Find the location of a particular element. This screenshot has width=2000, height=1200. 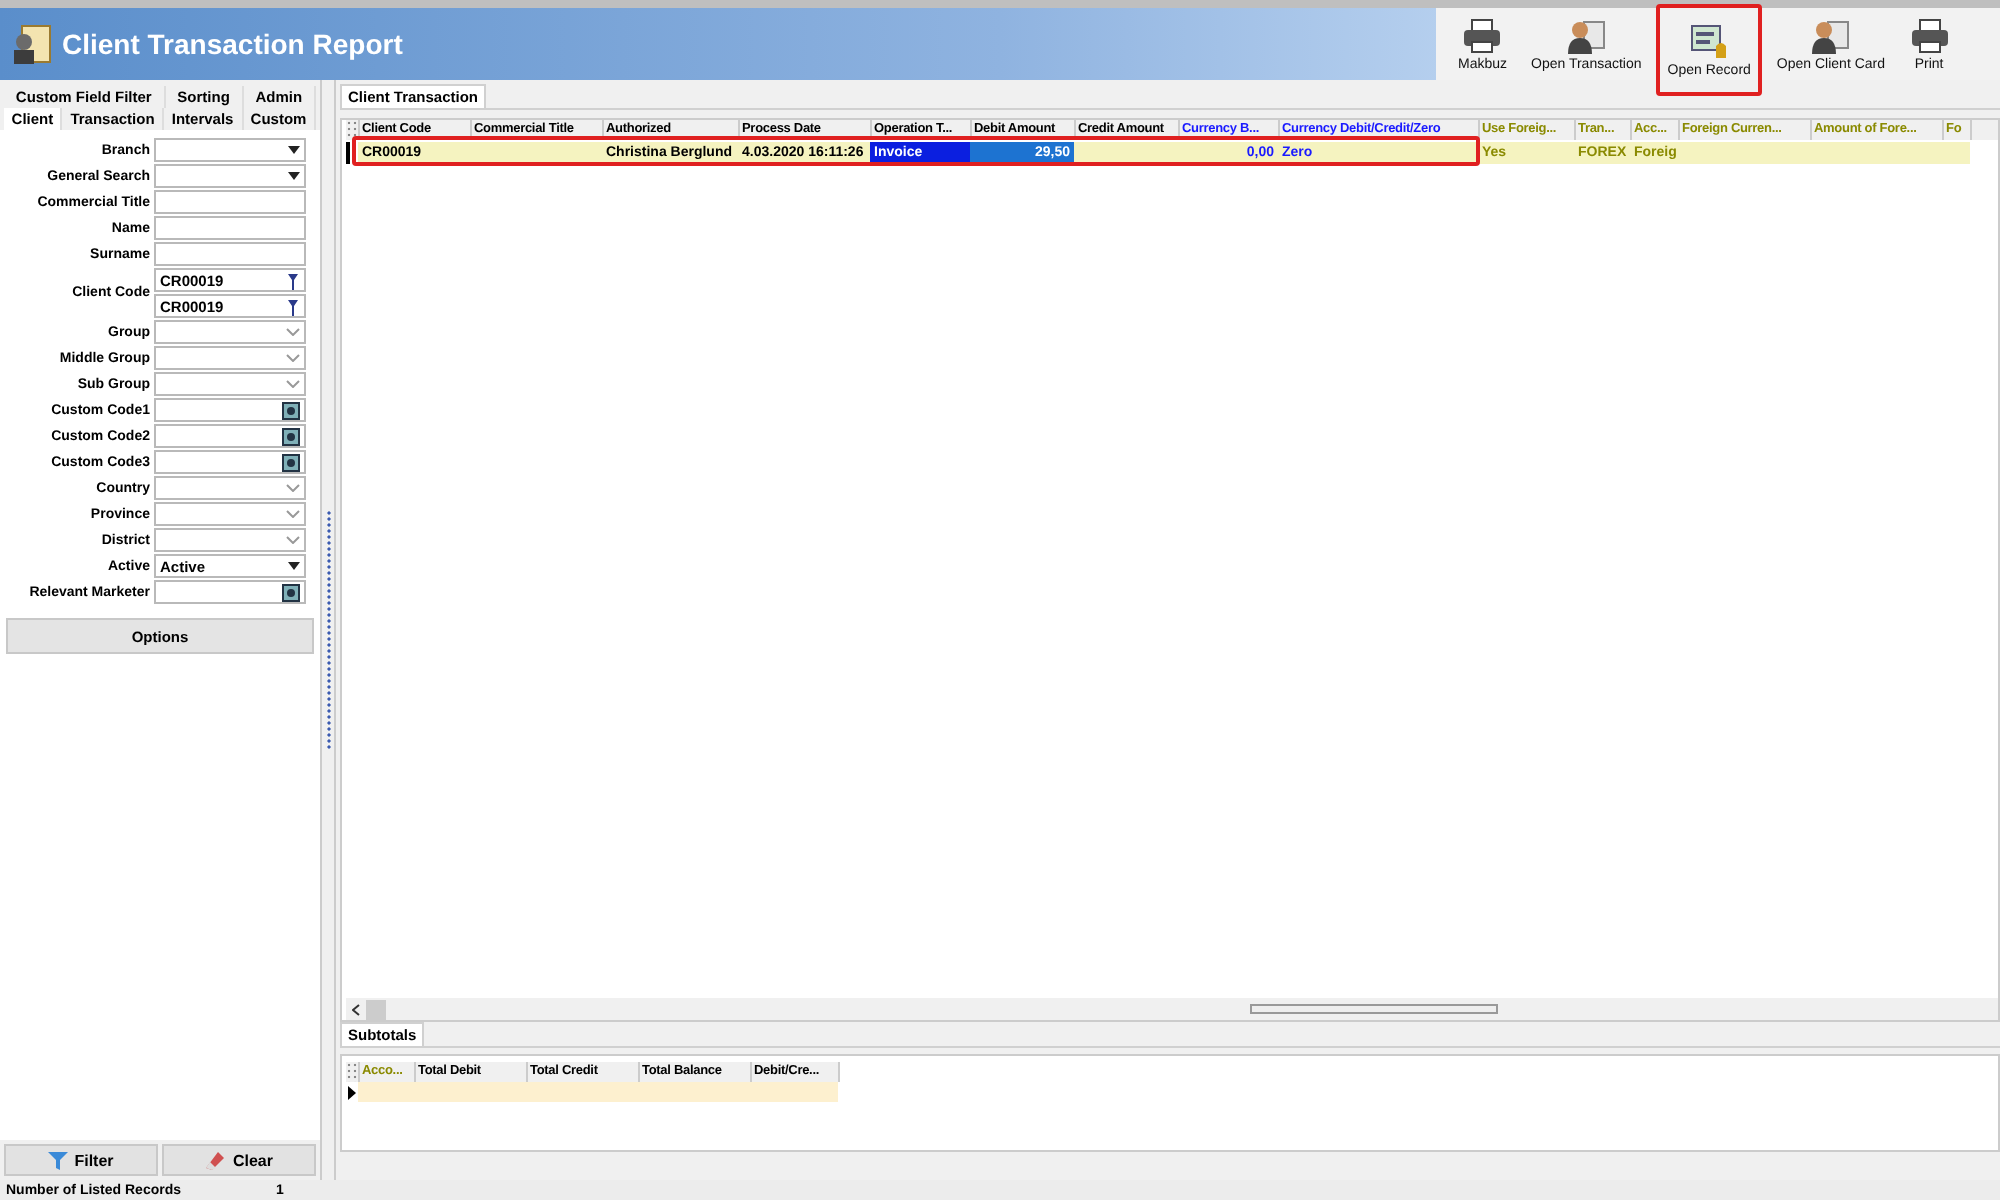

funnel-icon is located at coordinates (58, 1160).